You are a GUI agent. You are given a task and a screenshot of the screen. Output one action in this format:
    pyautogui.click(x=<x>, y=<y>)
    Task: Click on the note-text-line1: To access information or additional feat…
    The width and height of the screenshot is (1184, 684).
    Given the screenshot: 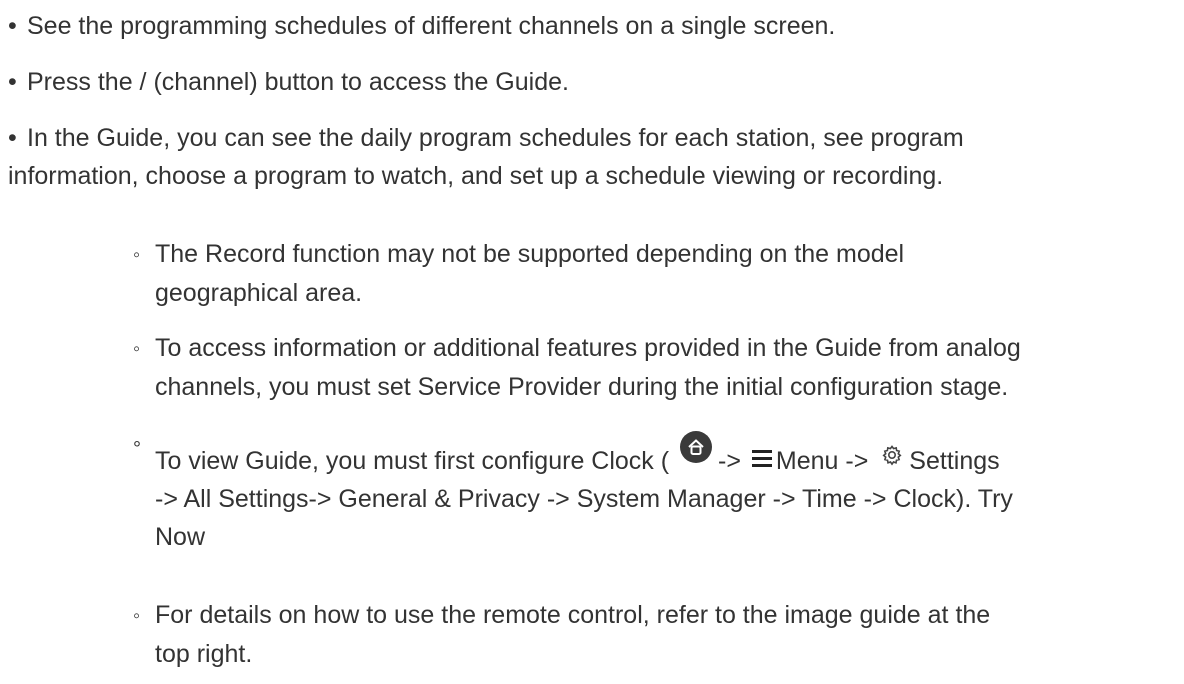 What is the action you would take?
    pyautogui.click(x=588, y=348)
    